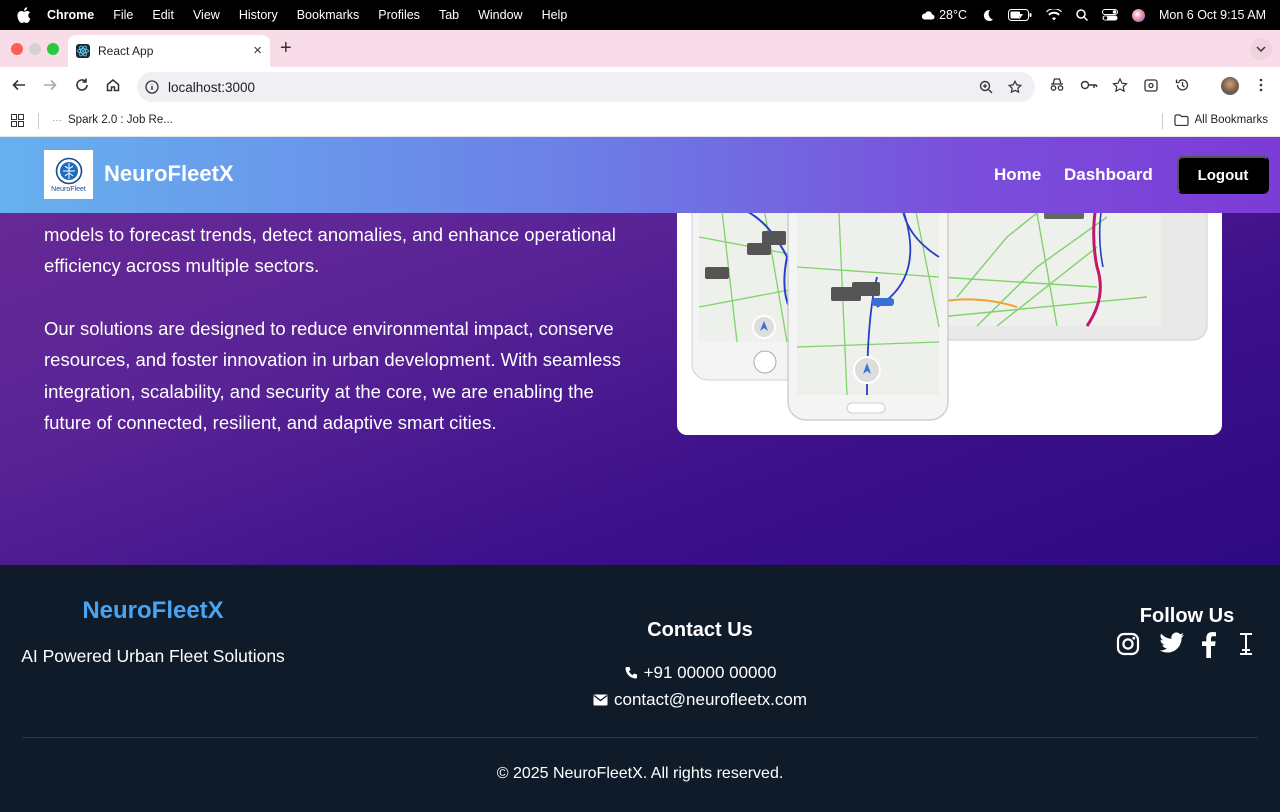 The image size is (1280, 812). What do you see at coordinates (928, 15) in the screenshot?
I see `cloud-icon` at bounding box center [928, 15].